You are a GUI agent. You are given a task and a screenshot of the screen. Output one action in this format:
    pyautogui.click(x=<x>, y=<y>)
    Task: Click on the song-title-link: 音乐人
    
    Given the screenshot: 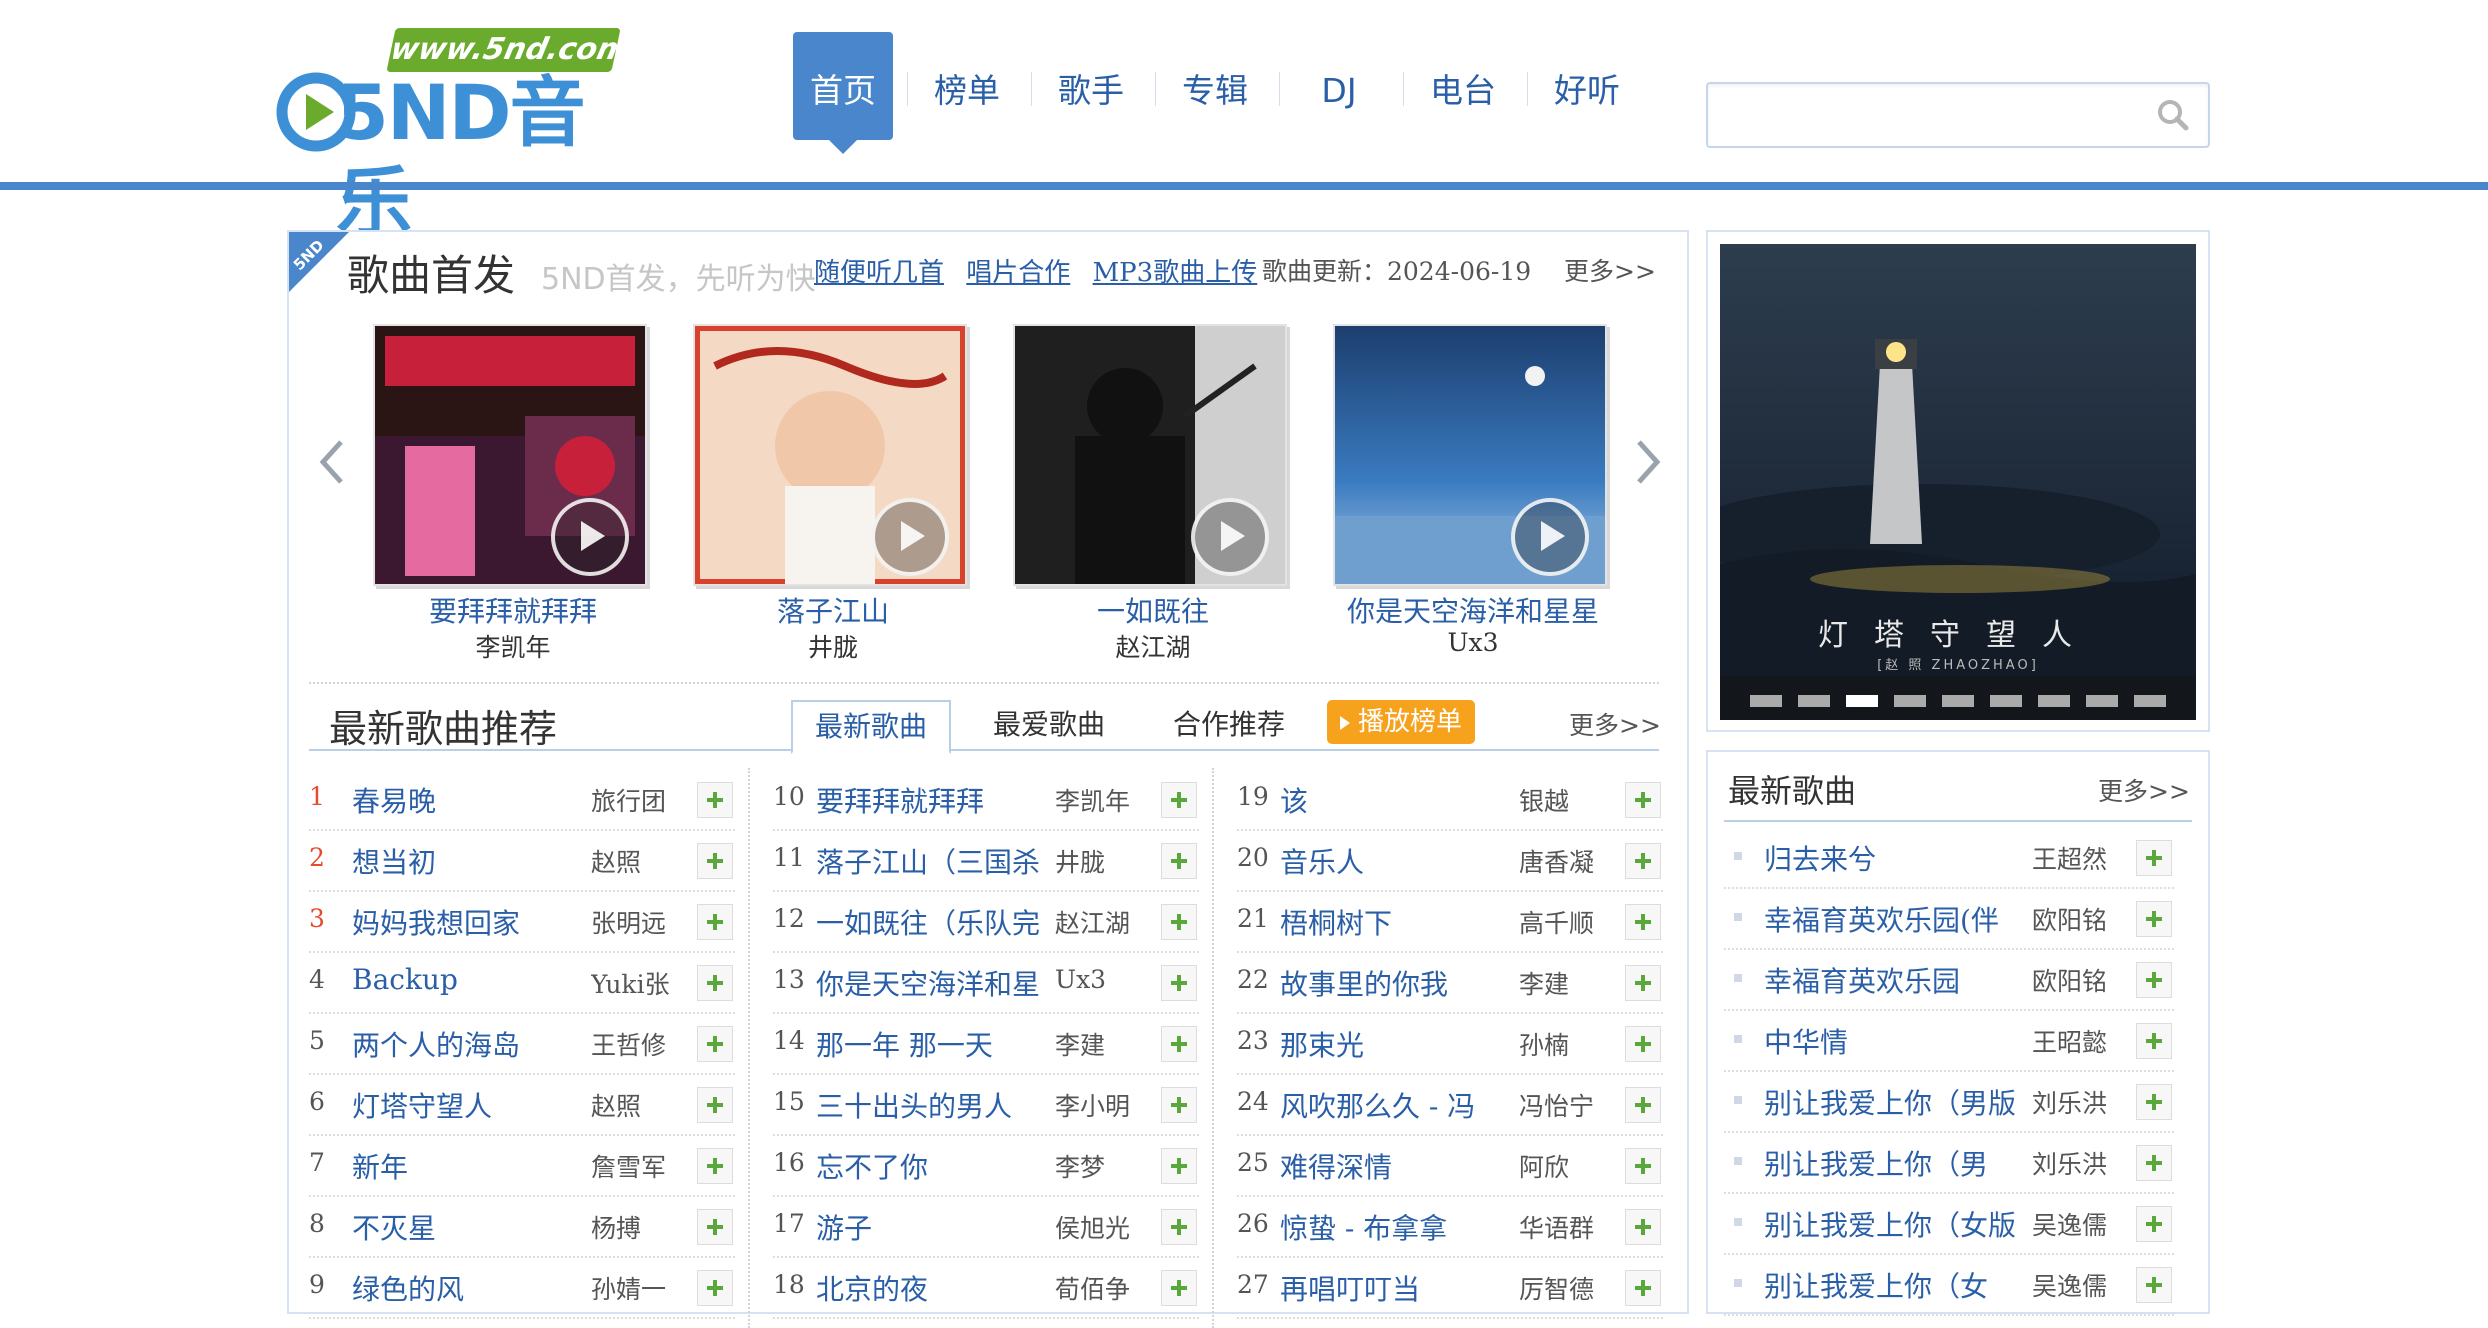 What is the action you would take?
    pyautogui.click(x=1394, y=861)
    